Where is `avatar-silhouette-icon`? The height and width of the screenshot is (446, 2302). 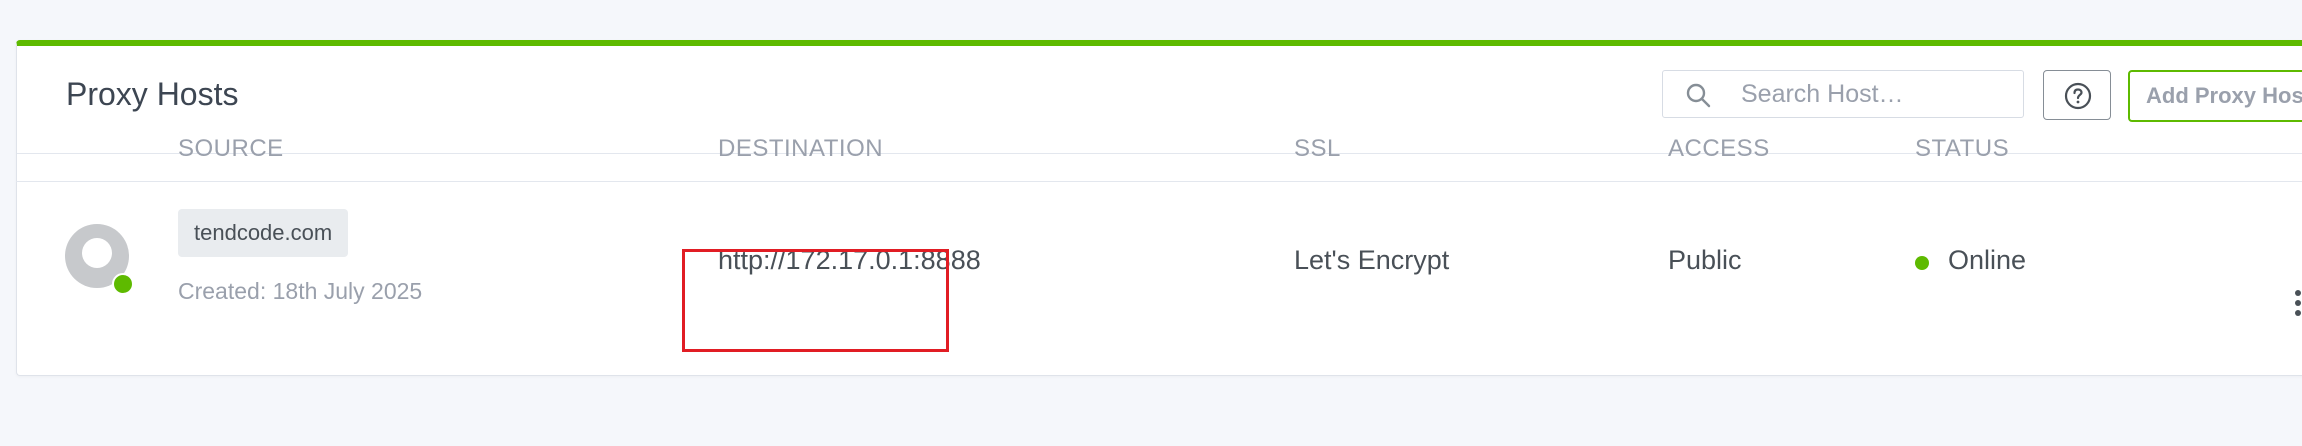
avatar-silhouette-icon is located at coordinates (97, 253).